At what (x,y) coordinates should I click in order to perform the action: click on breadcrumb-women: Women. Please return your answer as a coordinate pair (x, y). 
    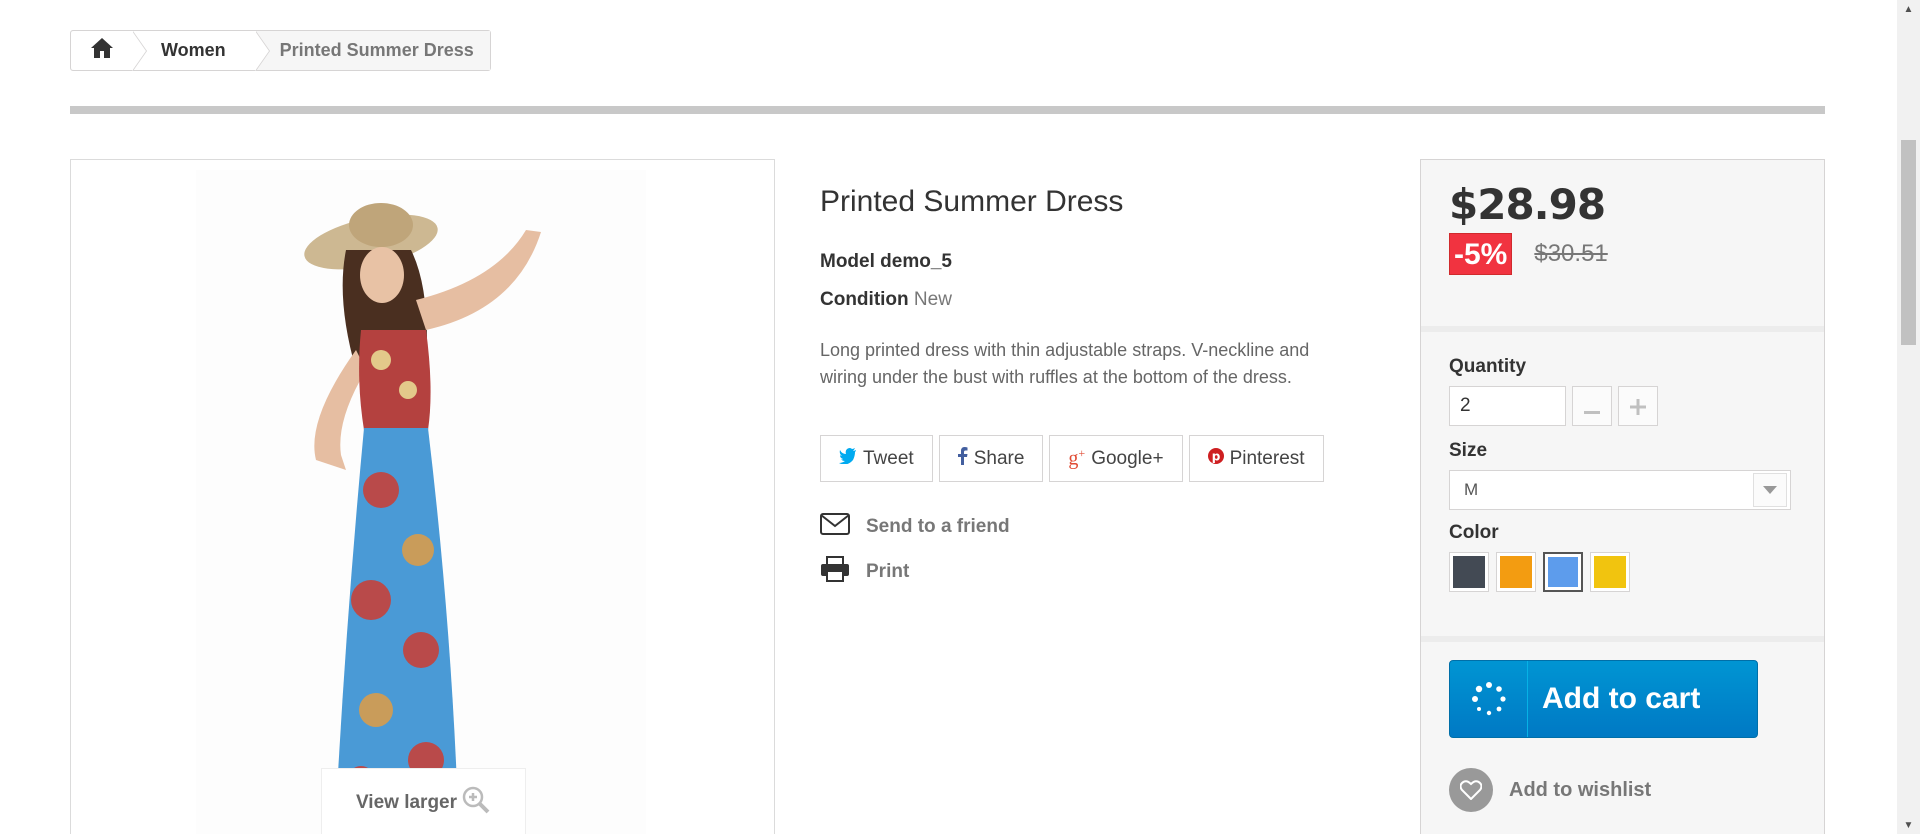
    Looking at the image, I should click on (201, 51).